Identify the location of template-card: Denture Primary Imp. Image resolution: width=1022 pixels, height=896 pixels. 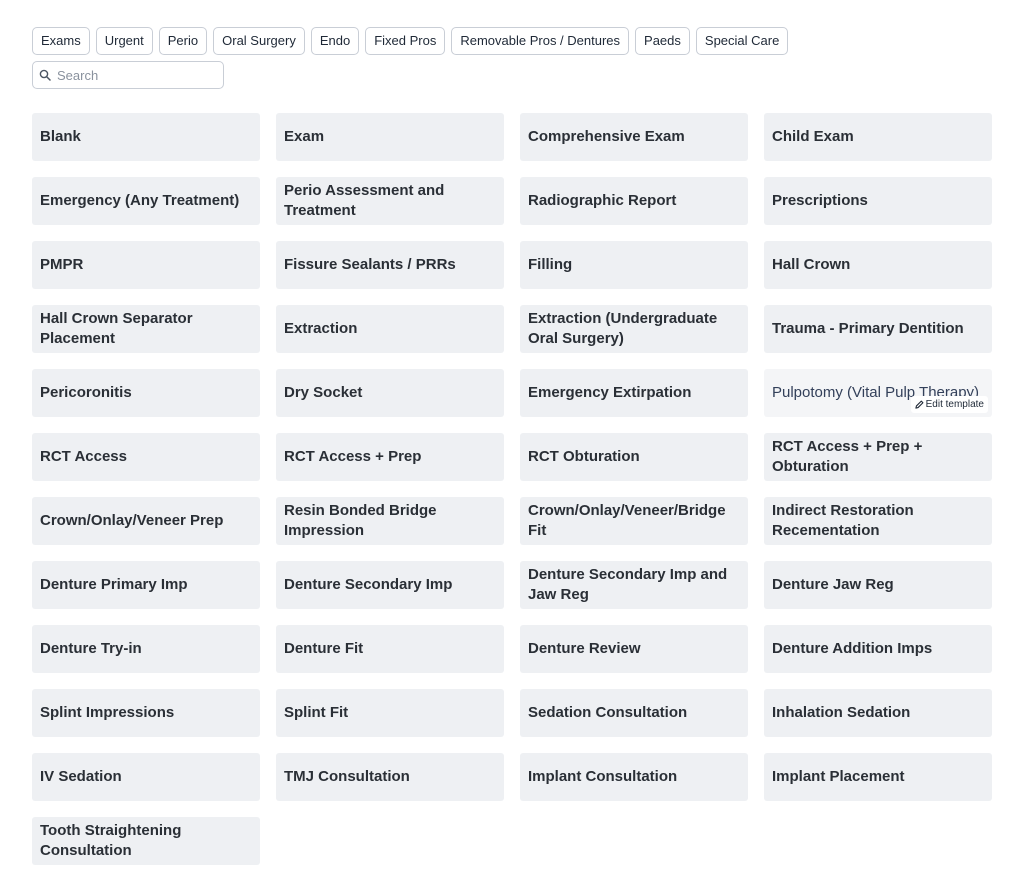
(146, 585).